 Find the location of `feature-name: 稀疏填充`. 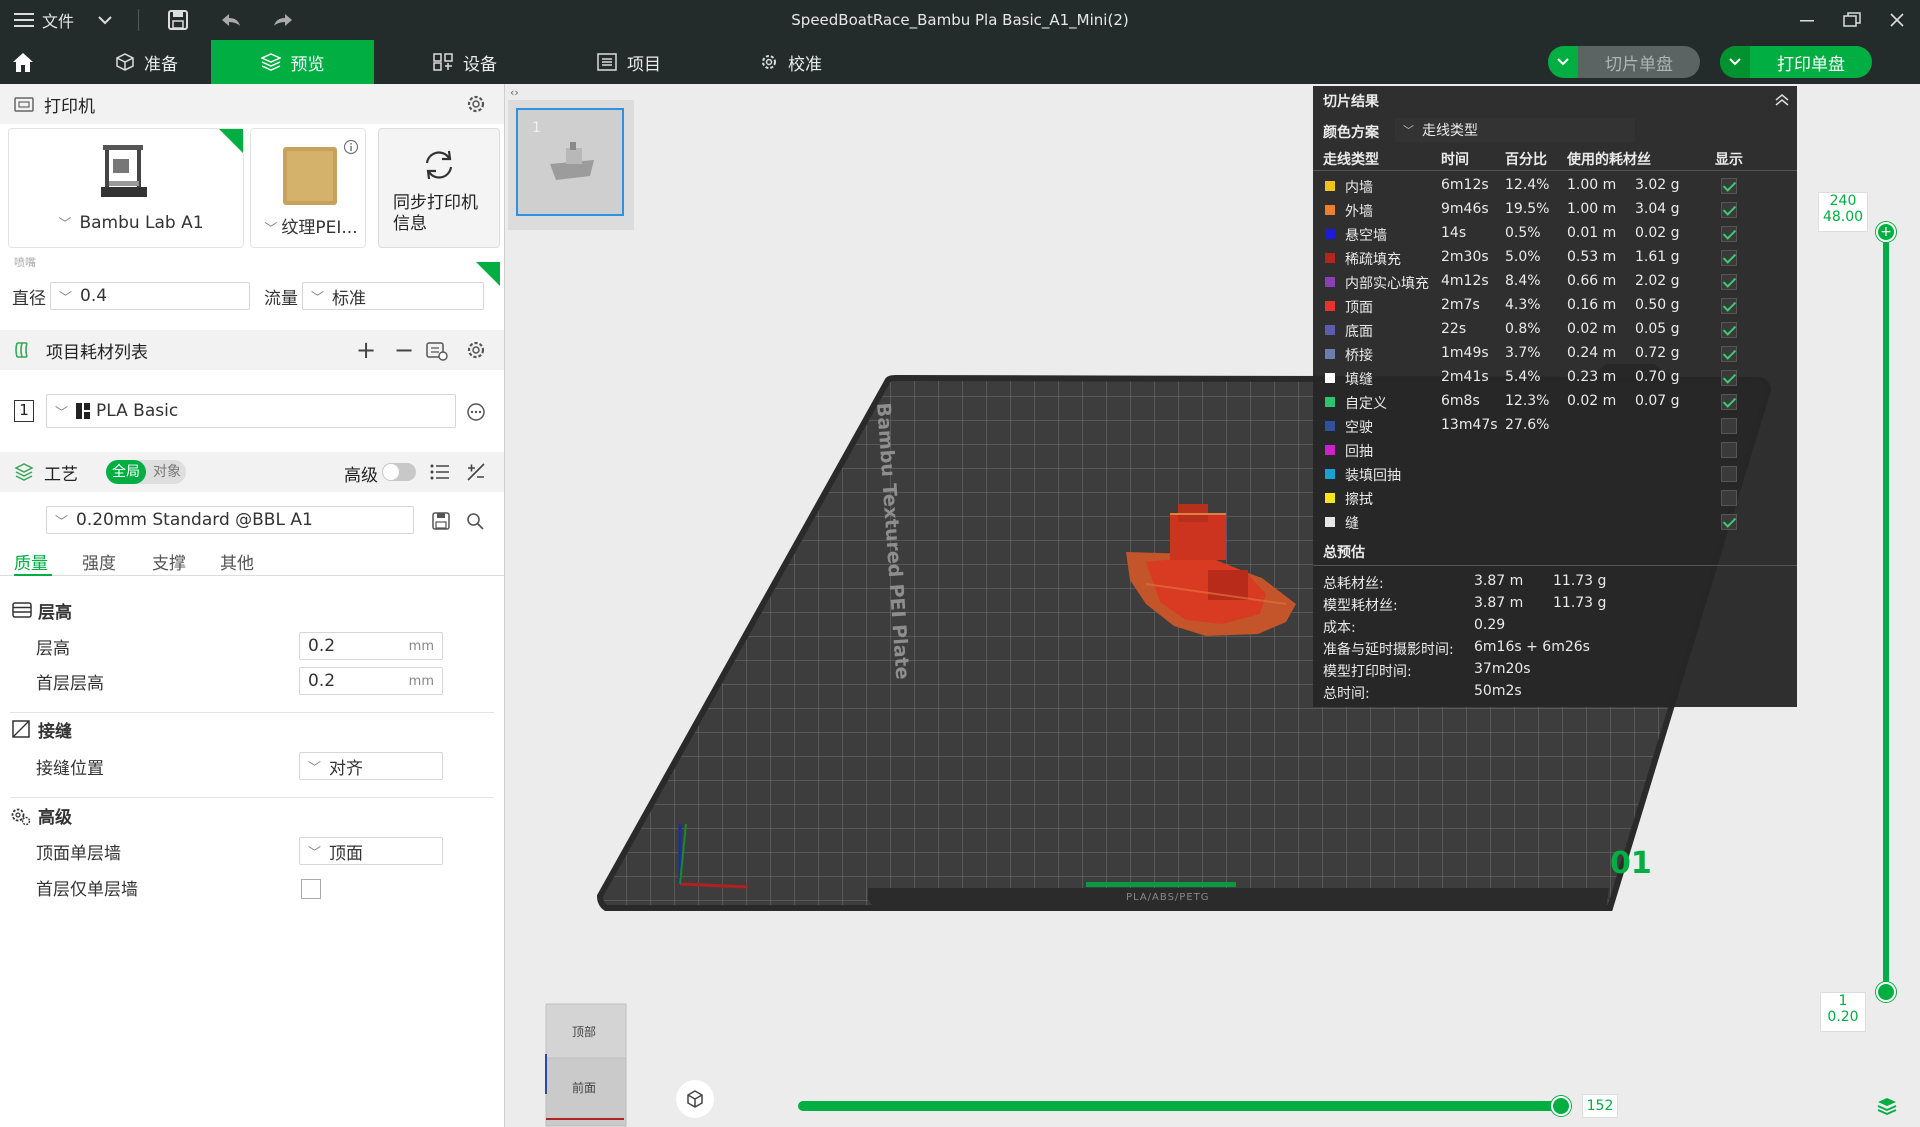

feature-name: 稀疏填充 is located at coordinates (1373, 260).